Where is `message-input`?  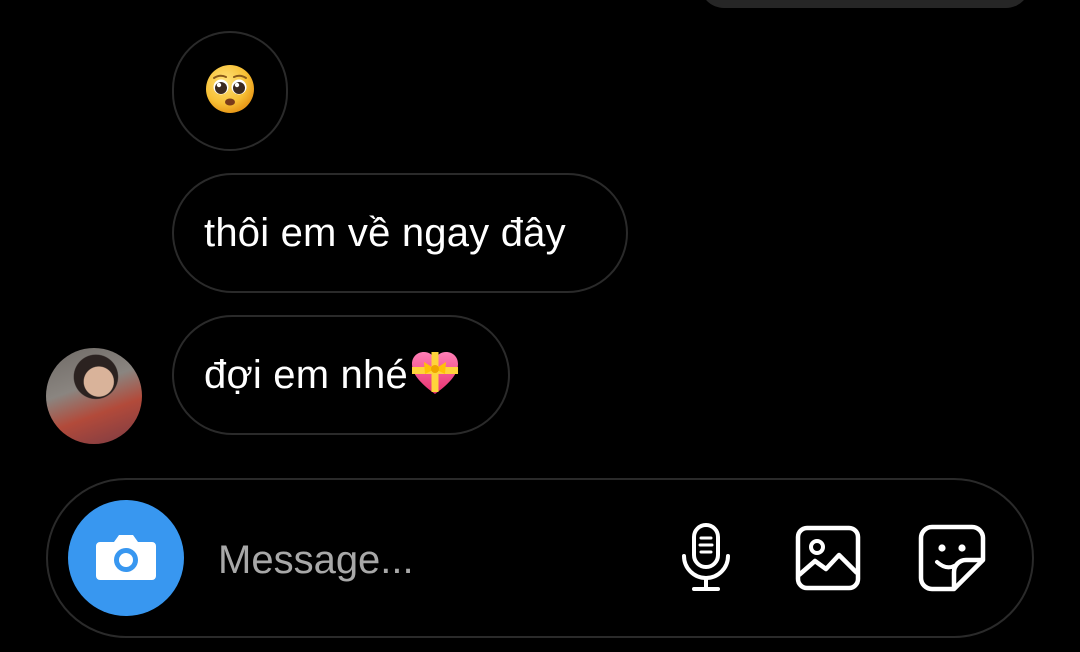
message-input is located at coordinates (428, 560).